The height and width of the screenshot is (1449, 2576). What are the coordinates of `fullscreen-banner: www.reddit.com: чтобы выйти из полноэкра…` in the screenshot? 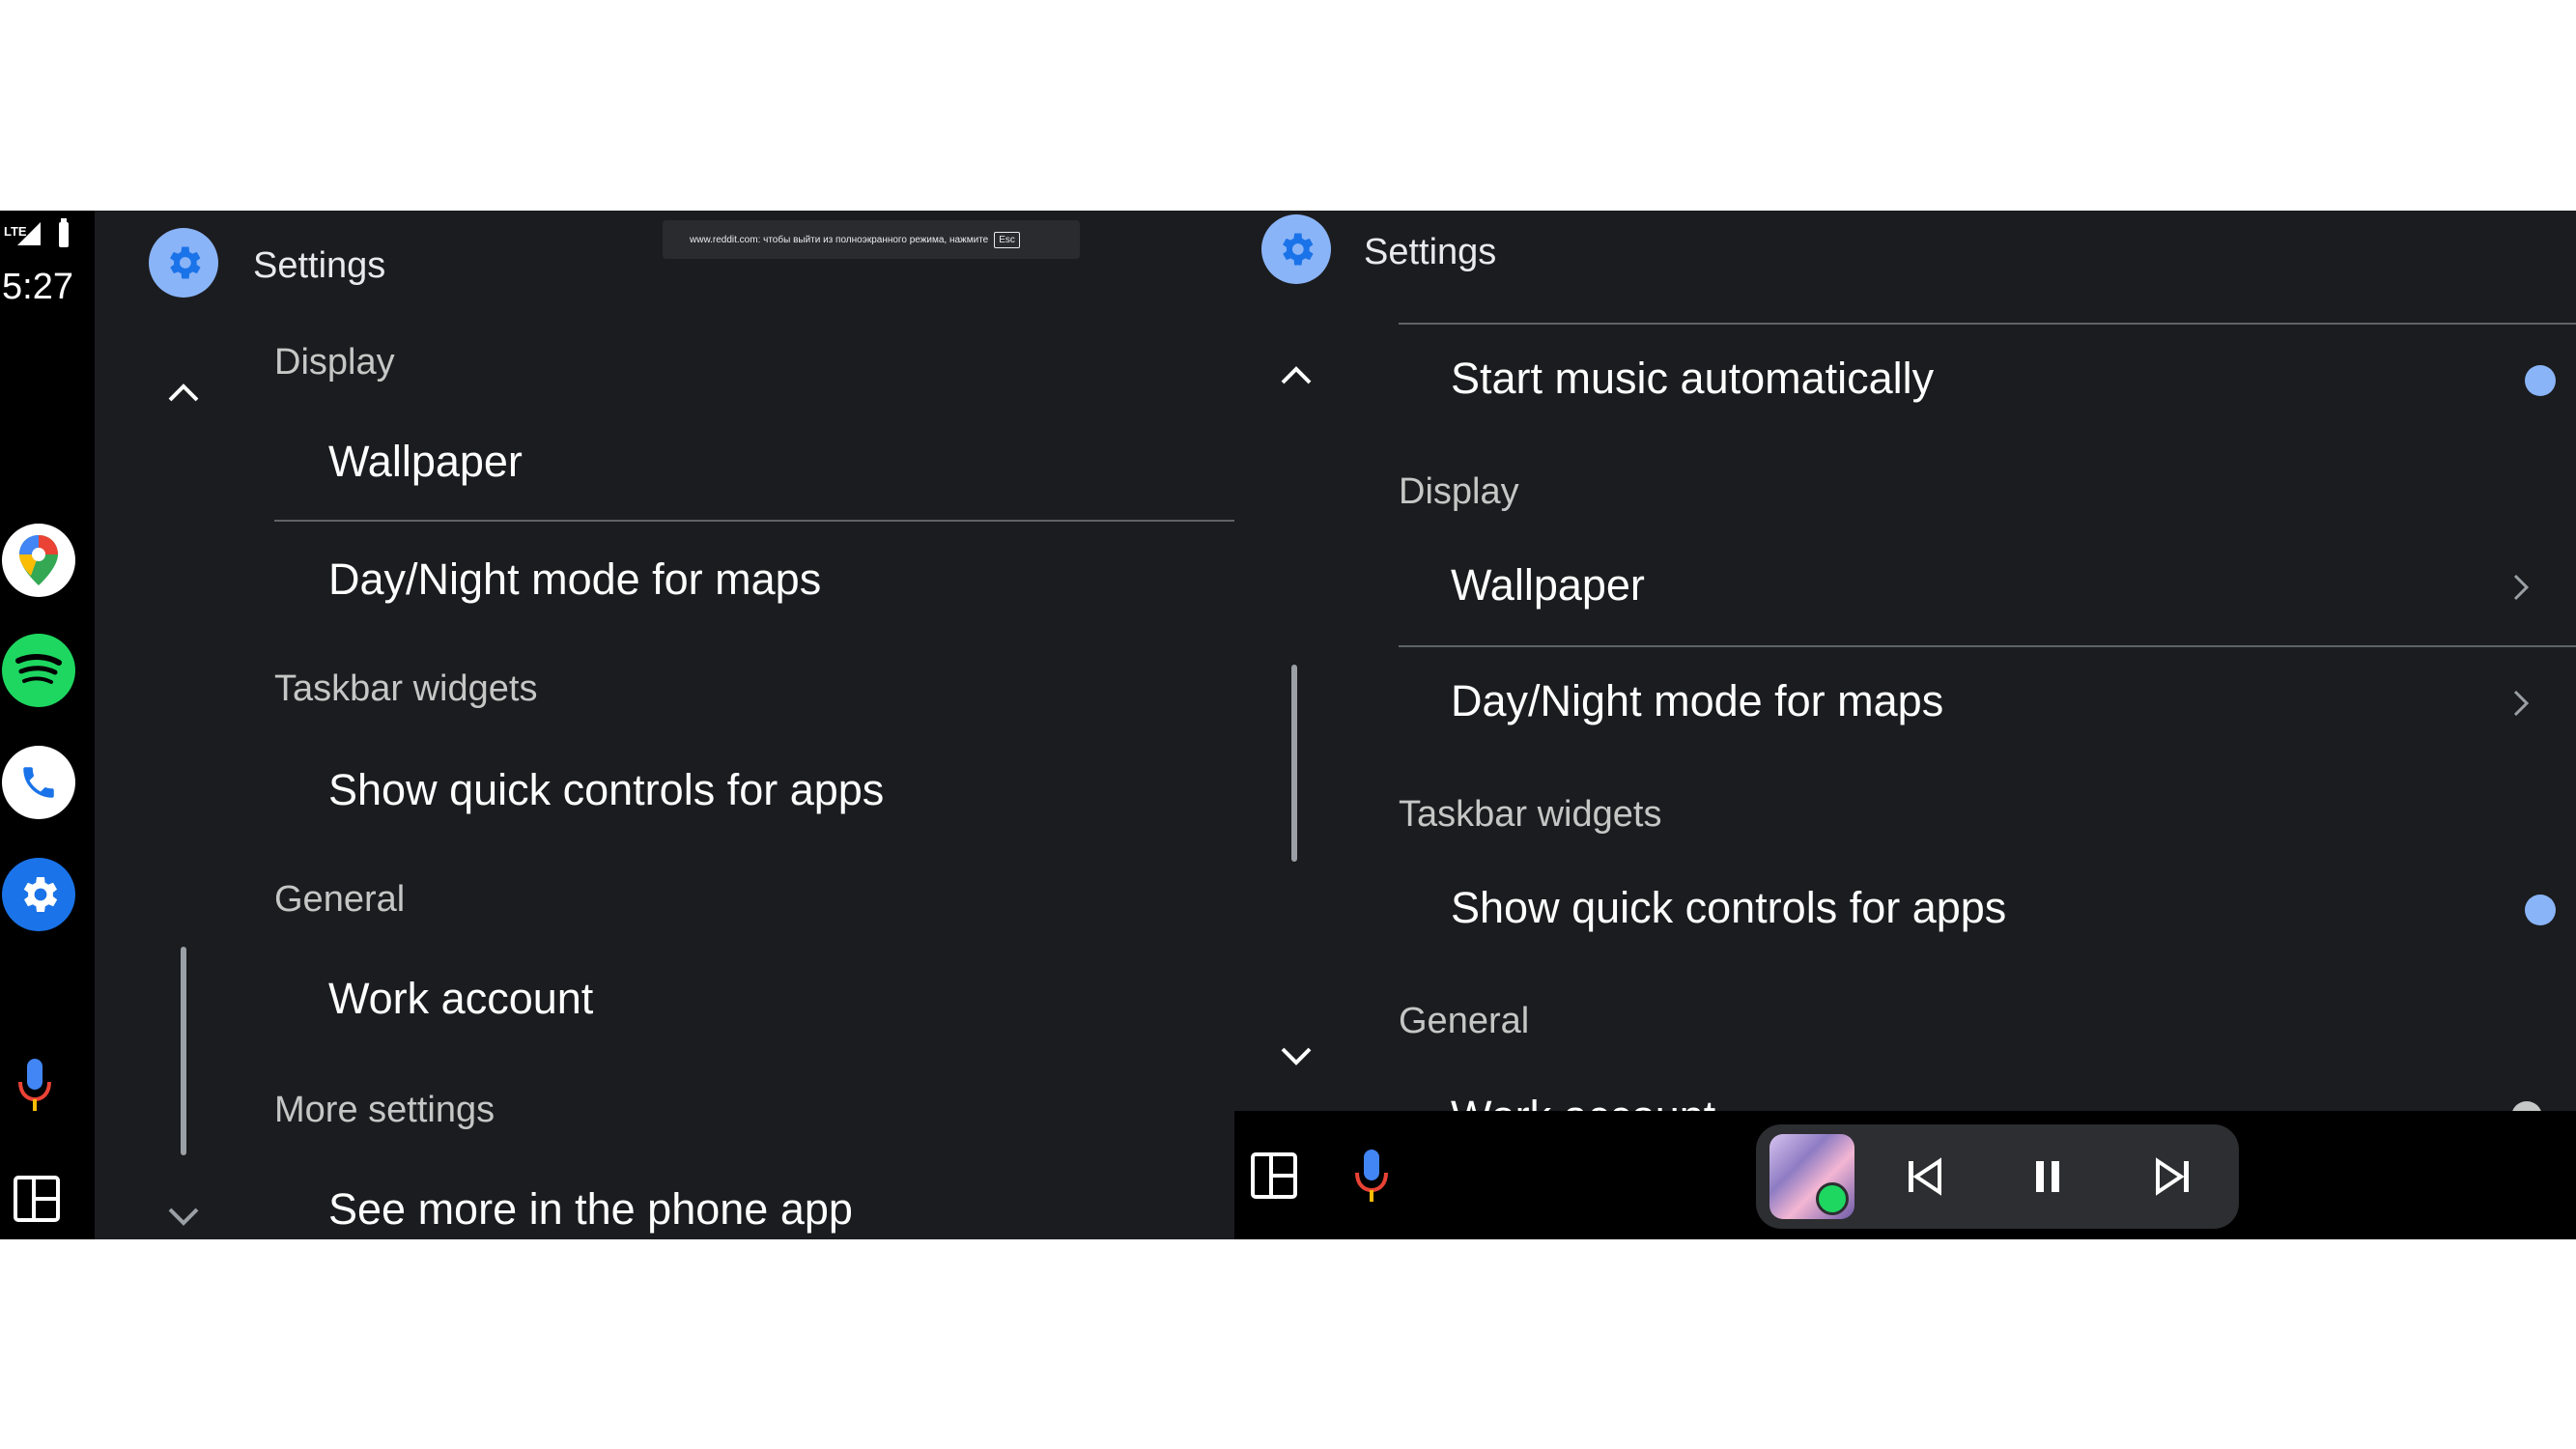 It's located at (871, 239).